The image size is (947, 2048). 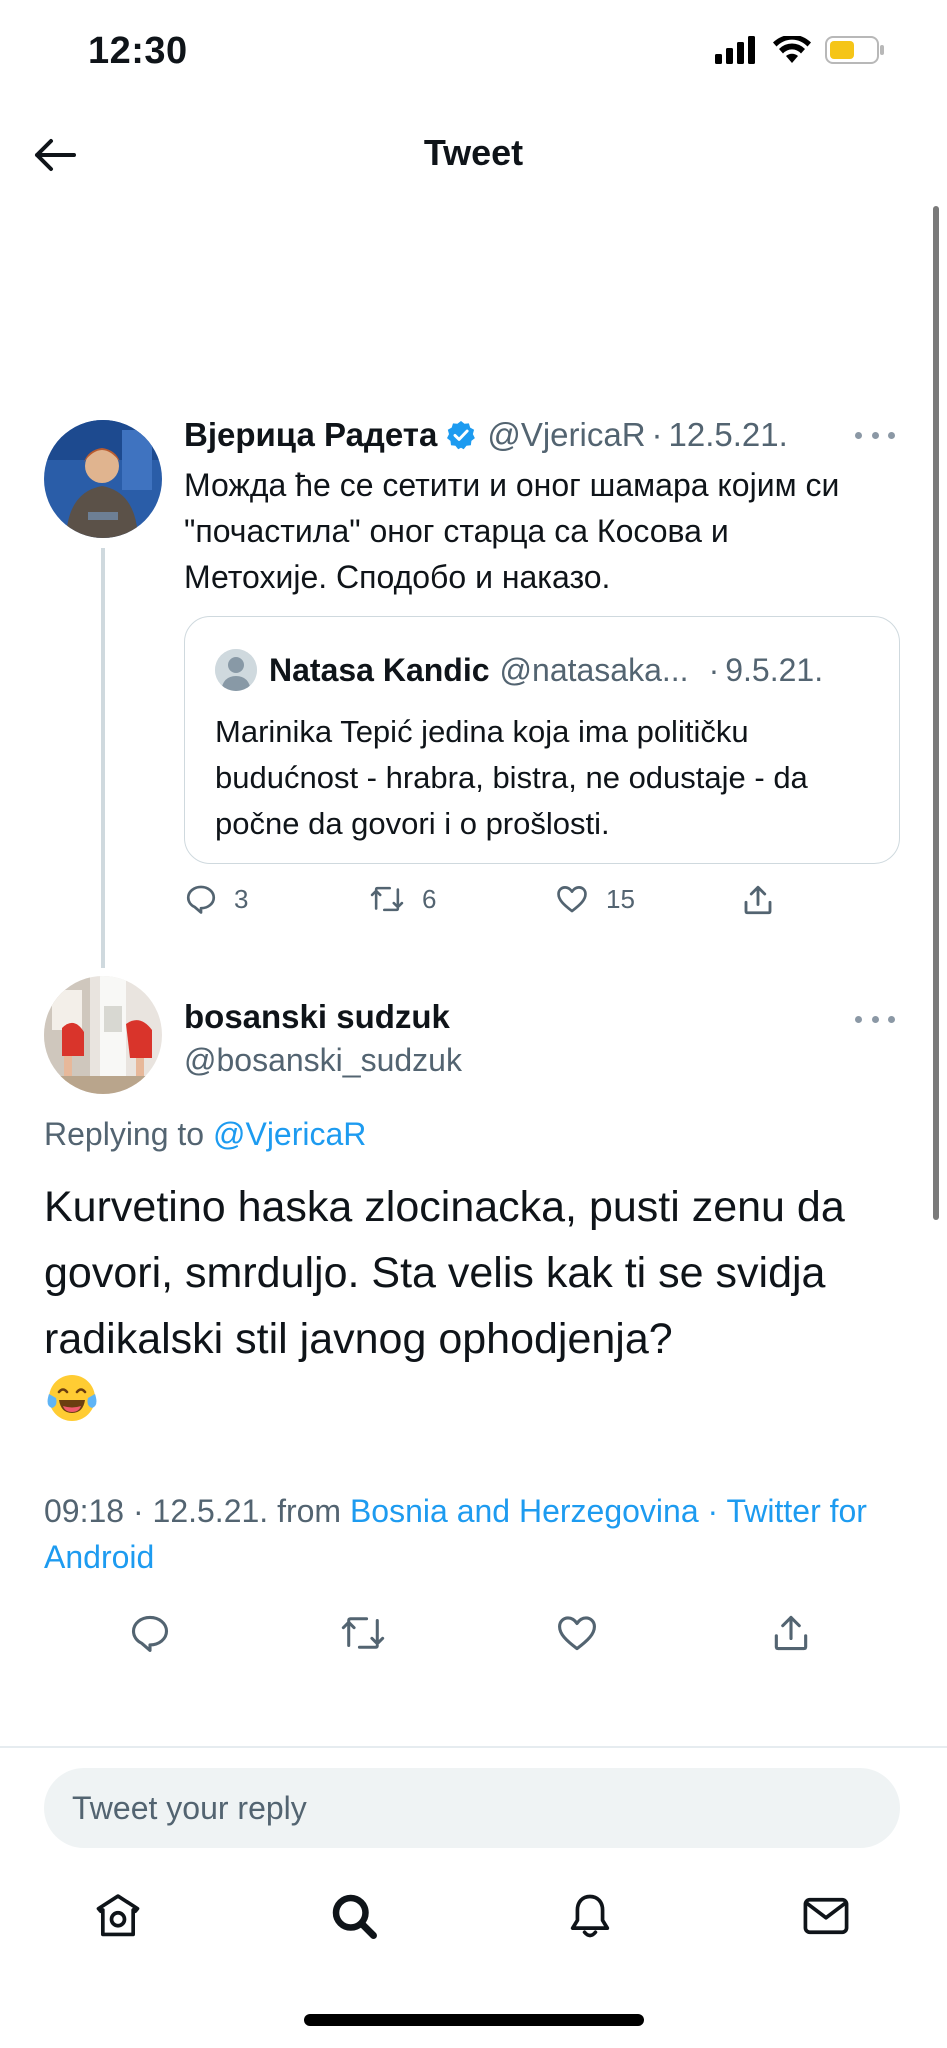 I want to click on from-label: from, so click(x=309, y=1511).